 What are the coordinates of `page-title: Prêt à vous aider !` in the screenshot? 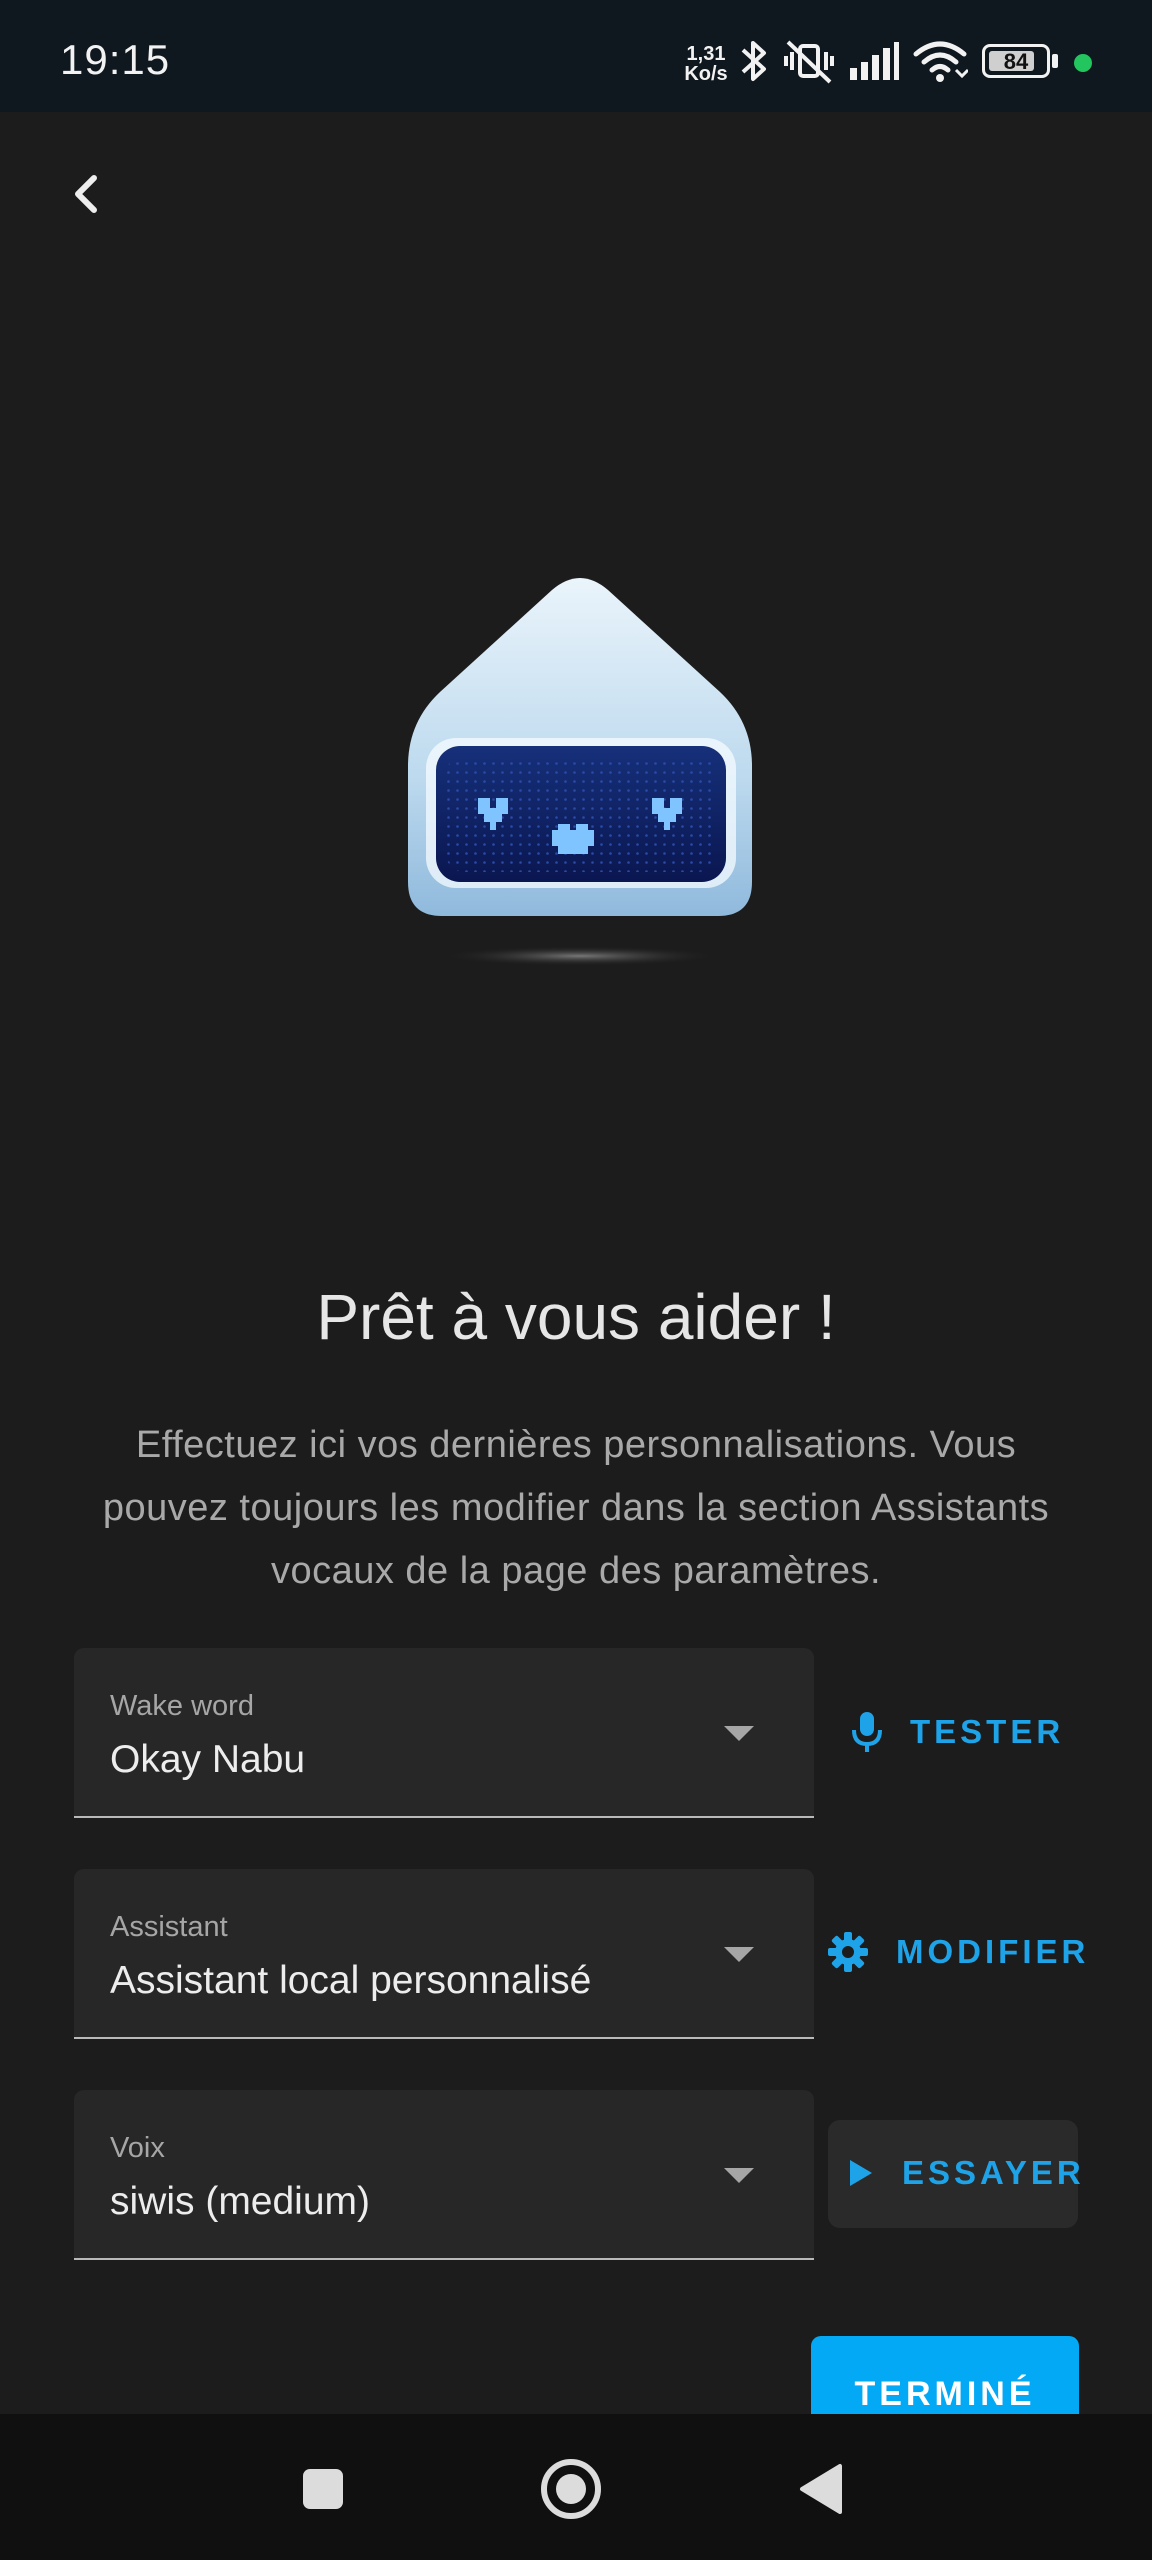 It's located at (576, 1317).